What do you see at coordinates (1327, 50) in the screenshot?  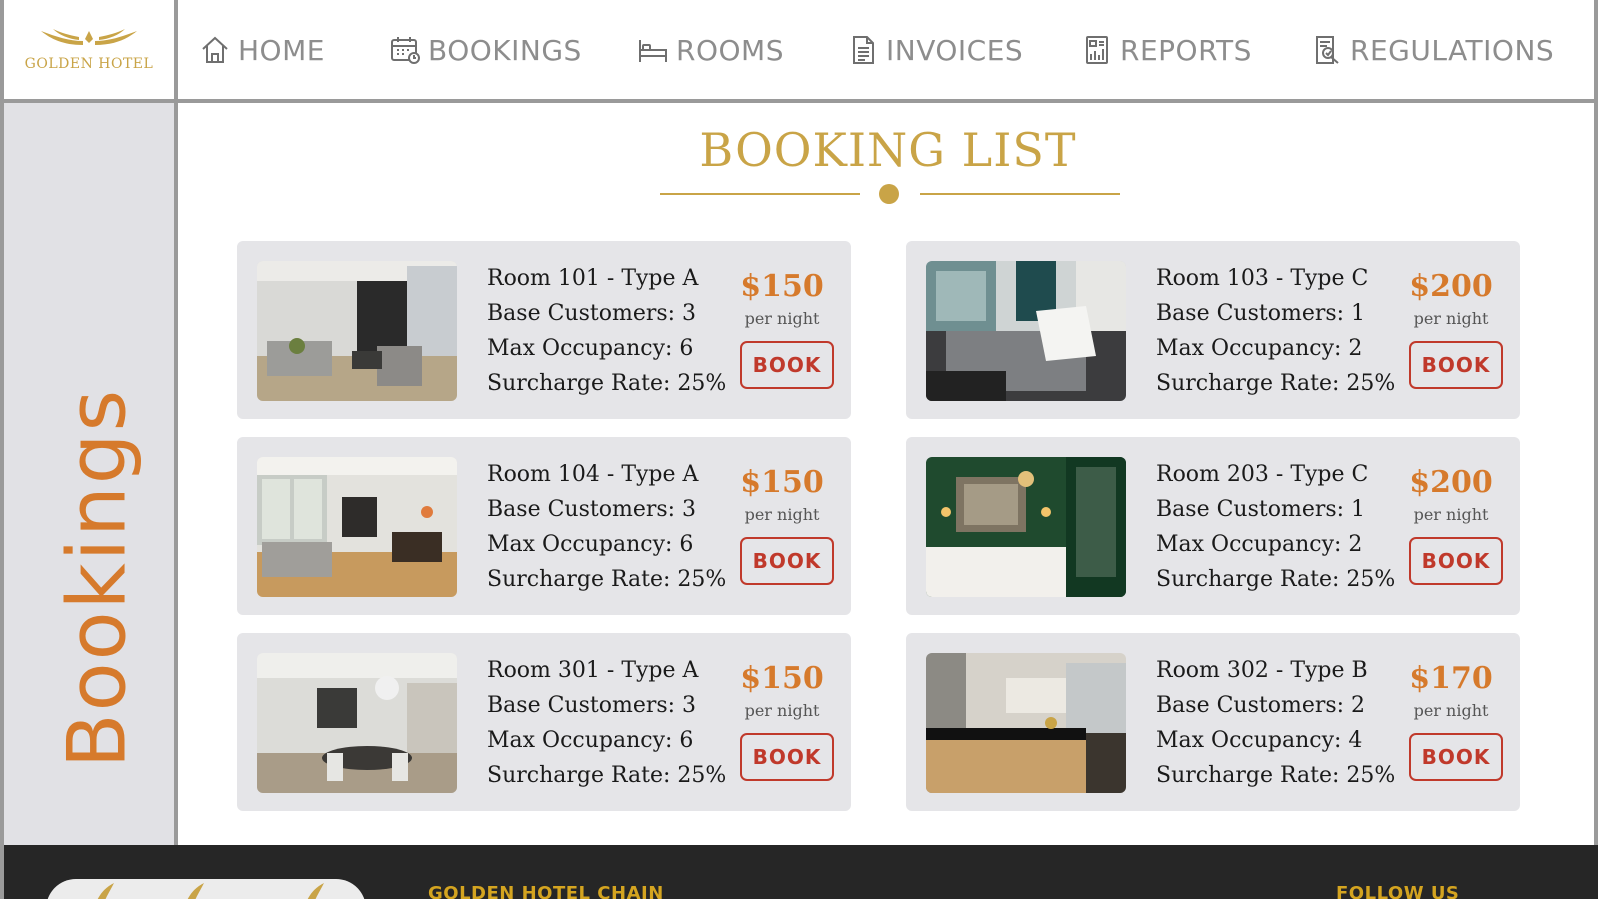 I see `regulation-icon` at bounding box center [1327, 50].